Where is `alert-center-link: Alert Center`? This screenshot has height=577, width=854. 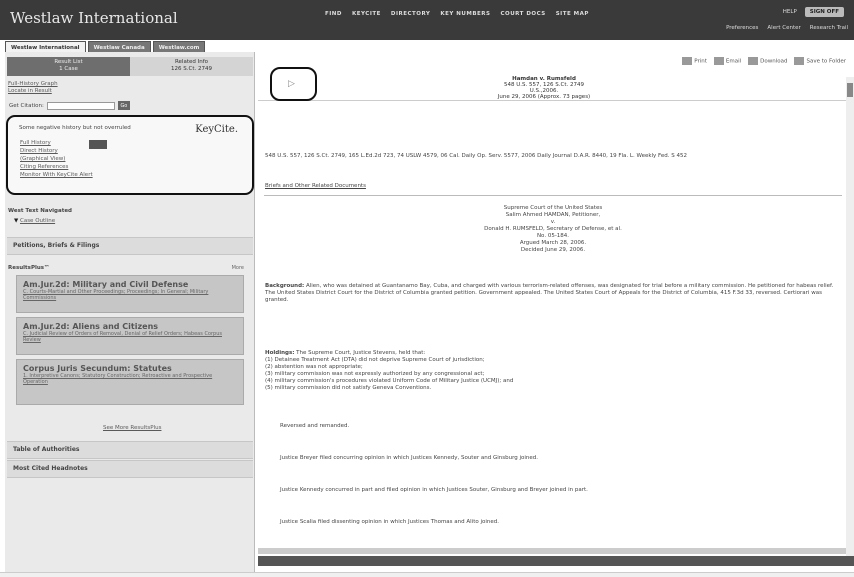
alert-center-link: Alert Center is located at coordinates (783, 28).